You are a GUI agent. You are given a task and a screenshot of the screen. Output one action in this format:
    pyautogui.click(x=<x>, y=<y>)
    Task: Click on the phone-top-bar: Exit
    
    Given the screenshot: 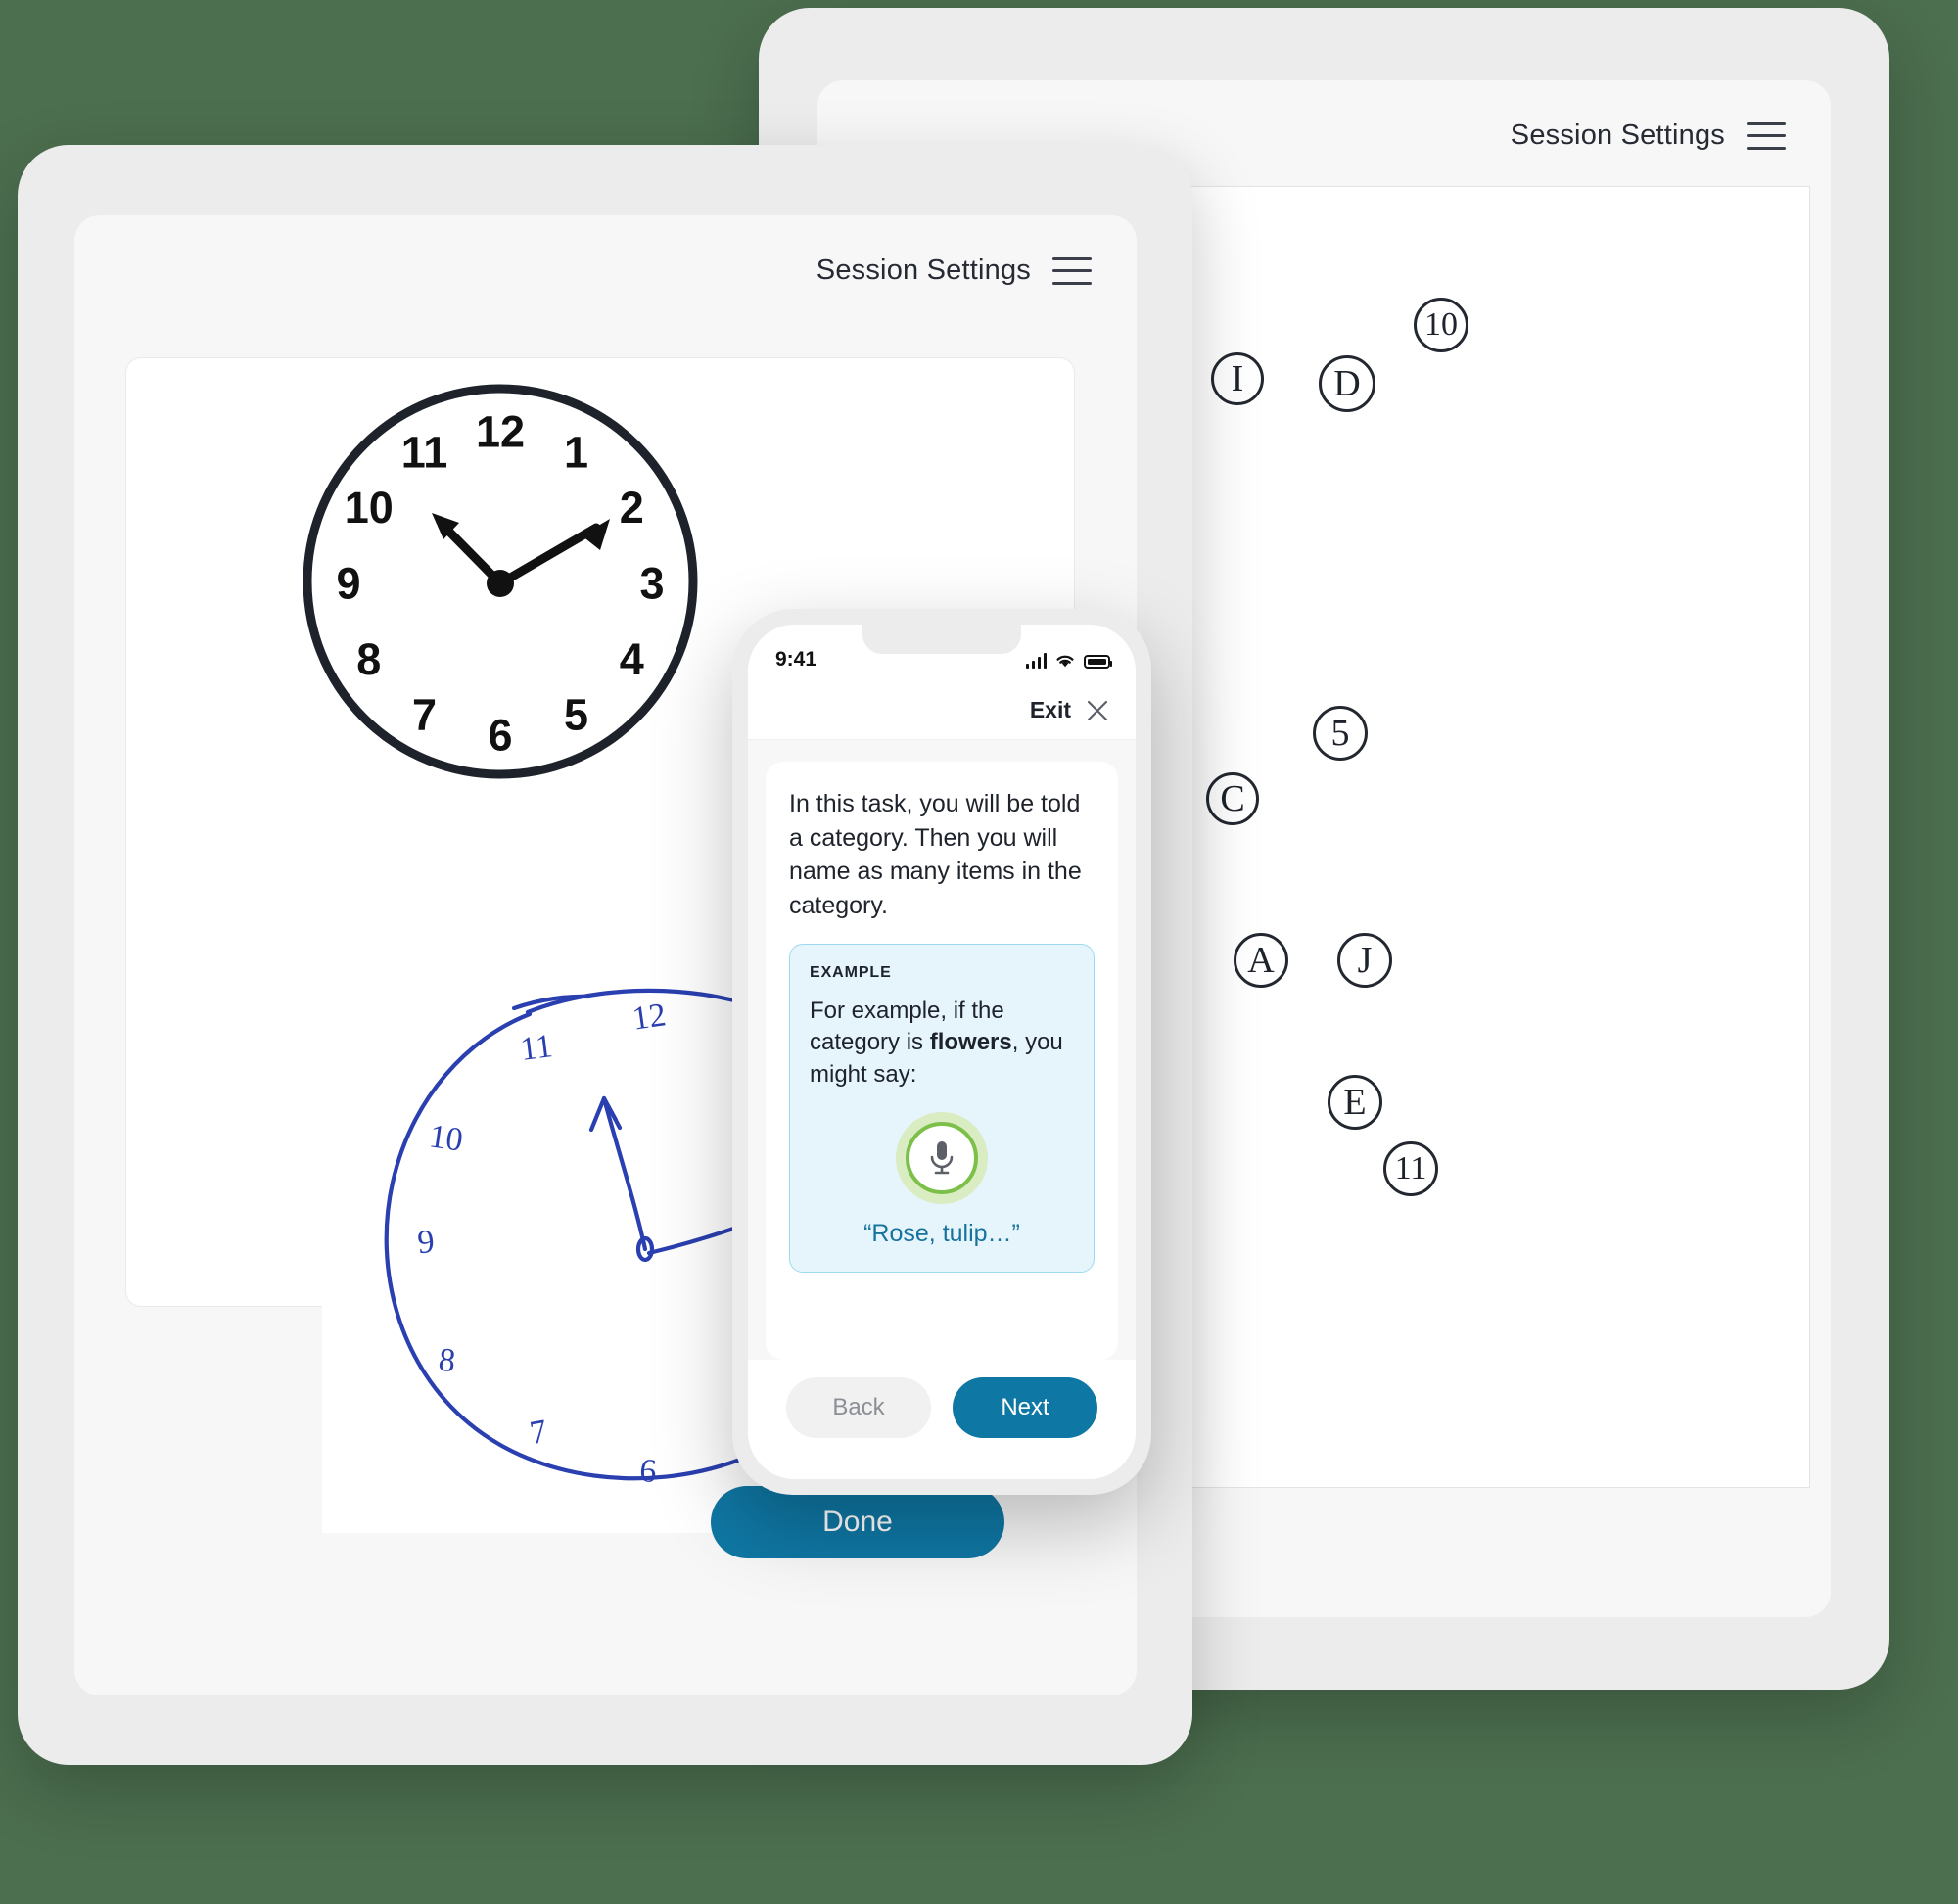 What is the action you would take?
    pyautogui.click(x=942, y=710)
    